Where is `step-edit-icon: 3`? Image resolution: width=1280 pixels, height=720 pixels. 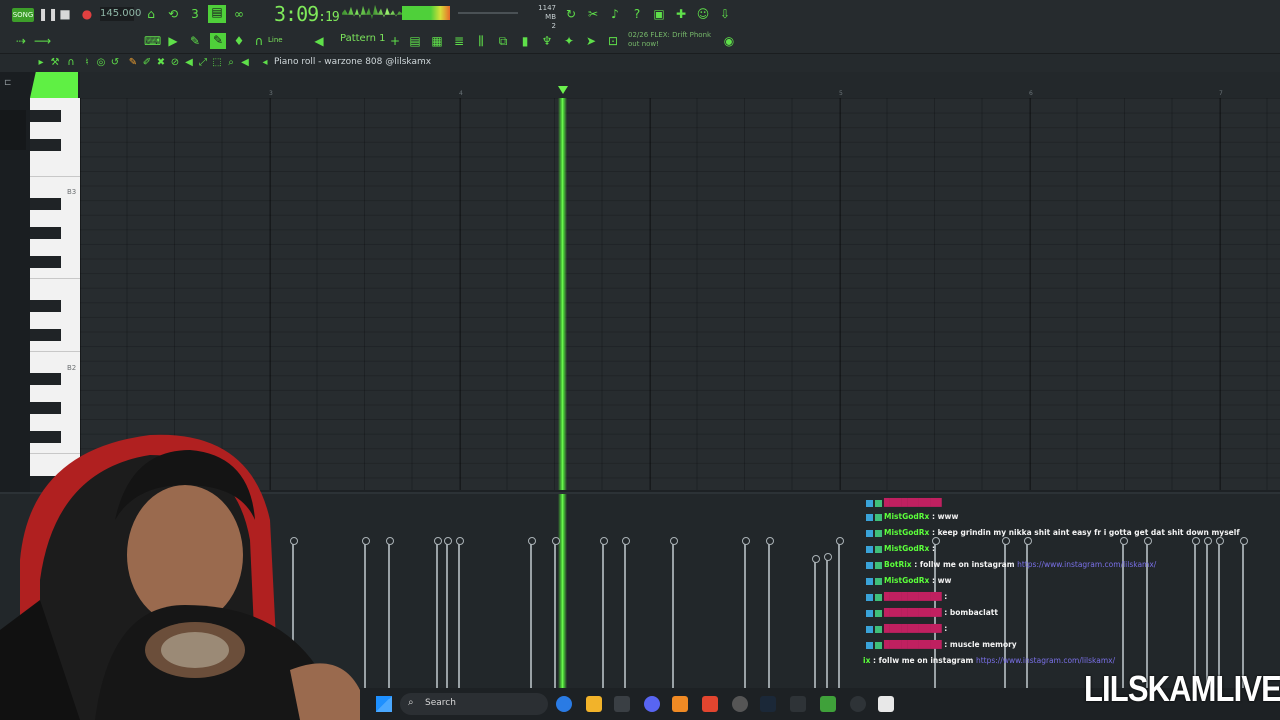 step-edit-icon: 3 is located at coordinates (195, 14).